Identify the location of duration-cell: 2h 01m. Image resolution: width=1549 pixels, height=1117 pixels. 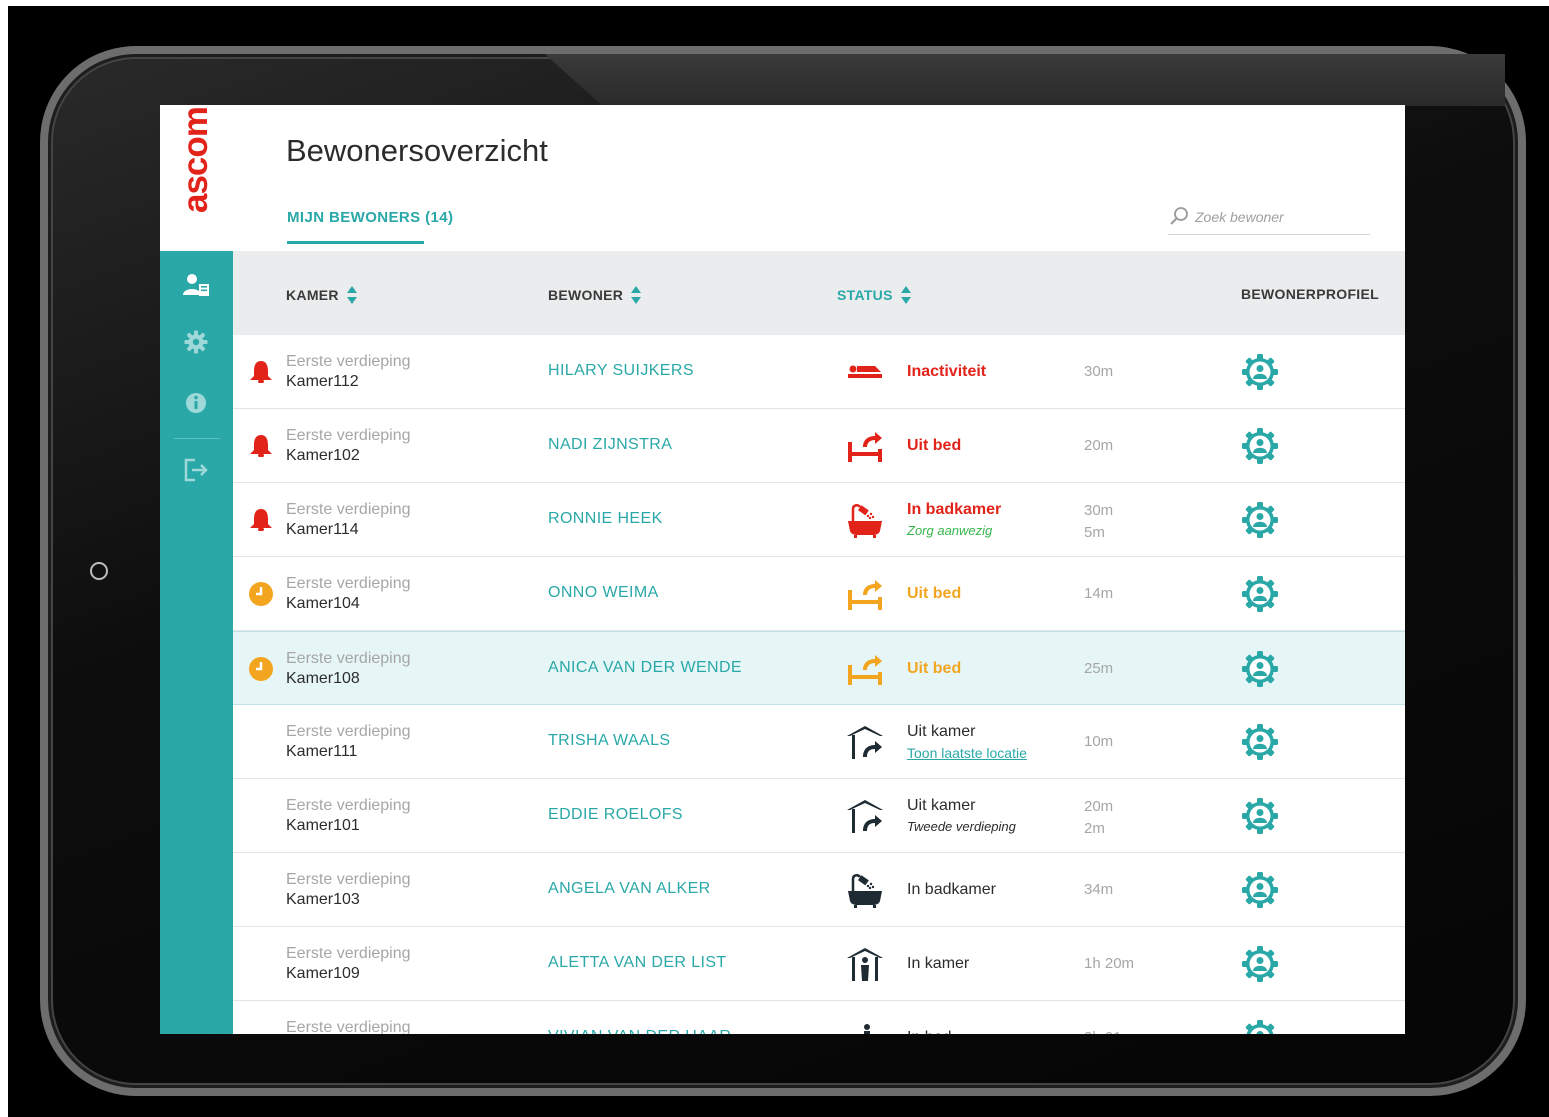
(1109, 1030).